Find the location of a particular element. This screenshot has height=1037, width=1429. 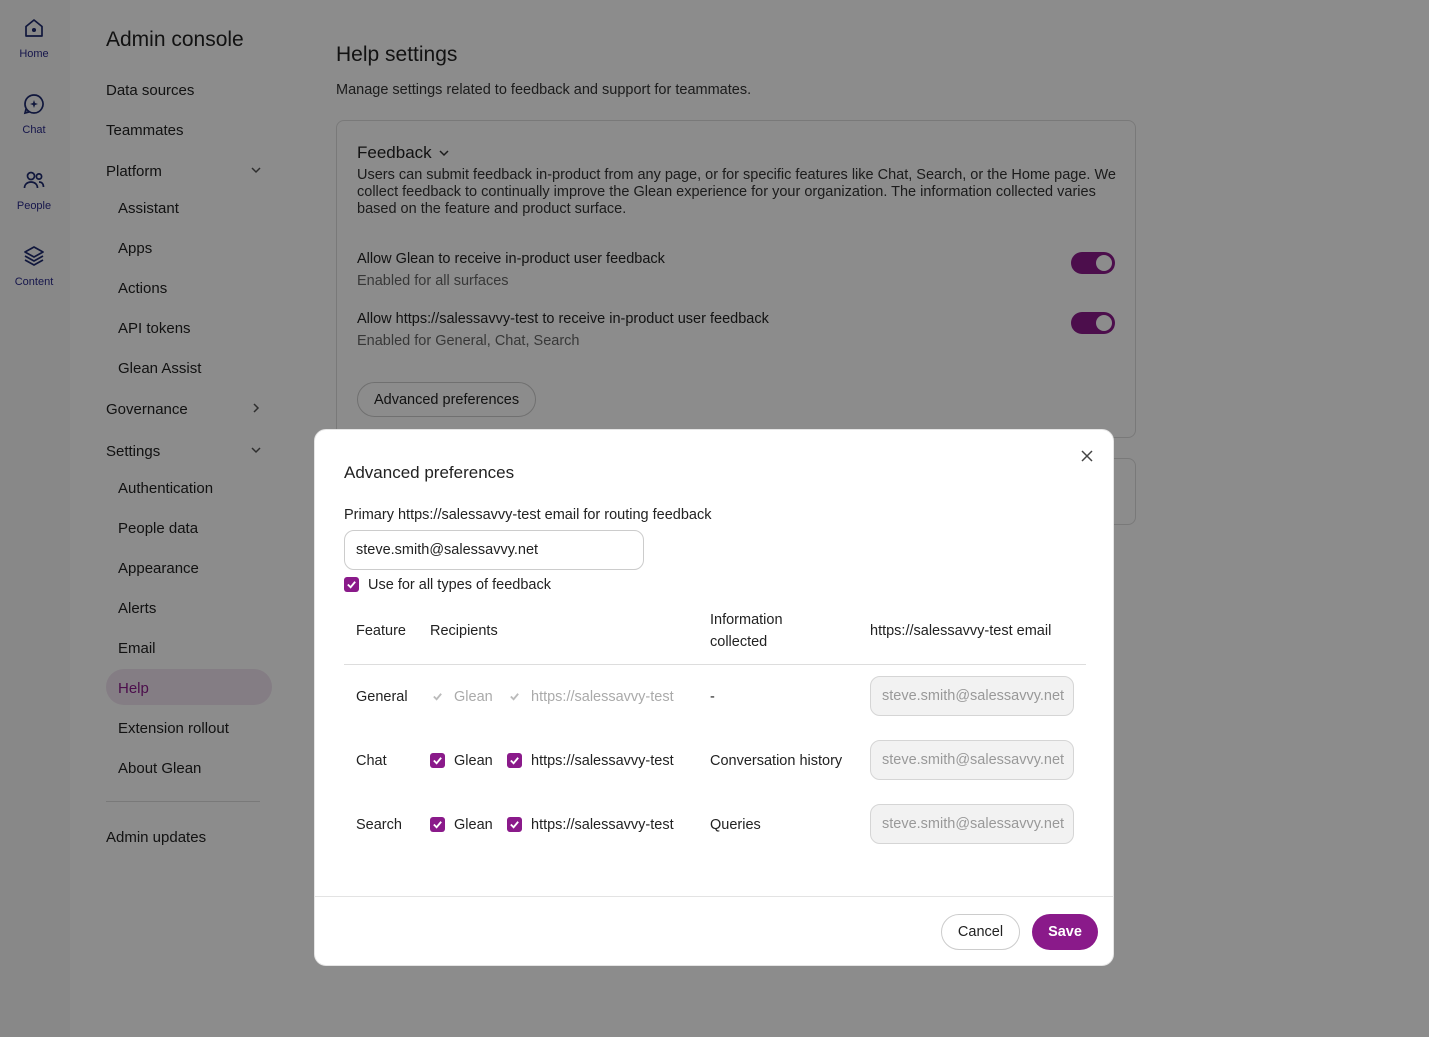

column-header-feature: Feature is located at coordinates (381, 631).